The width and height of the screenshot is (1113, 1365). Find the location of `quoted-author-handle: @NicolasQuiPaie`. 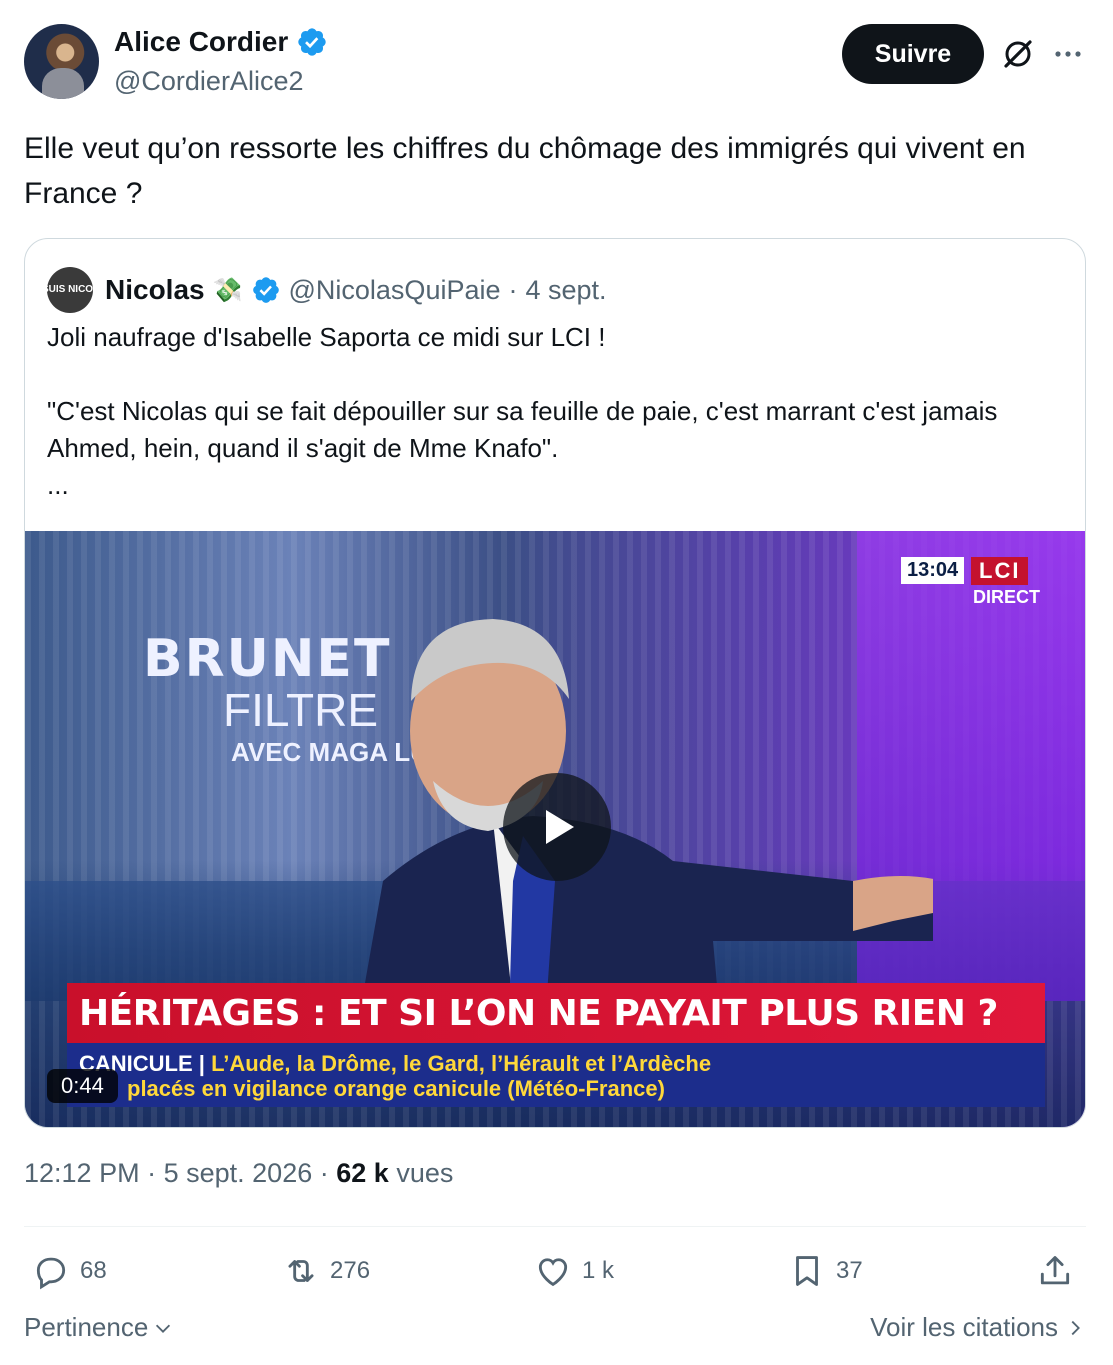

quoted-author-handle: @NicolasQuiPaie is located at coordinates (395, 290).